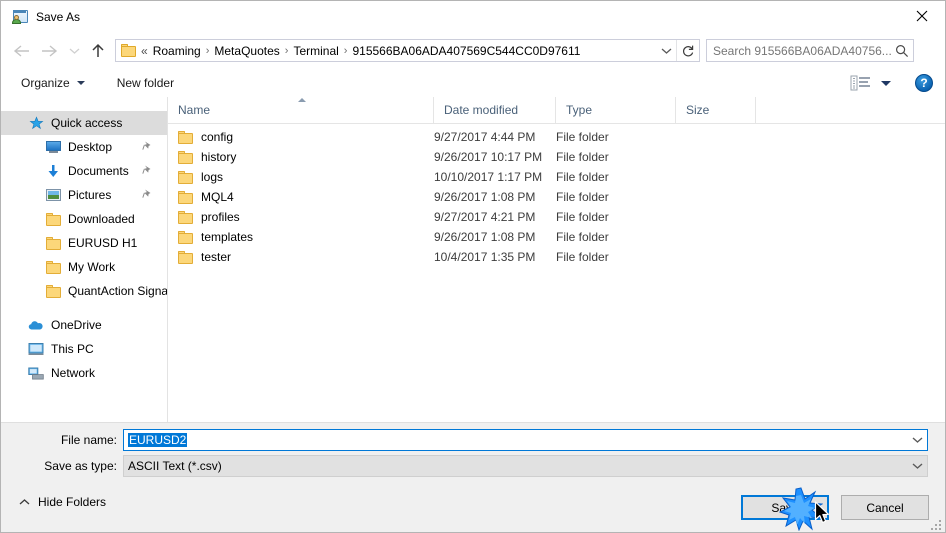 The height and width of the screenshot is (533, 946). I want to click on computer-icon, so click(36, 349).